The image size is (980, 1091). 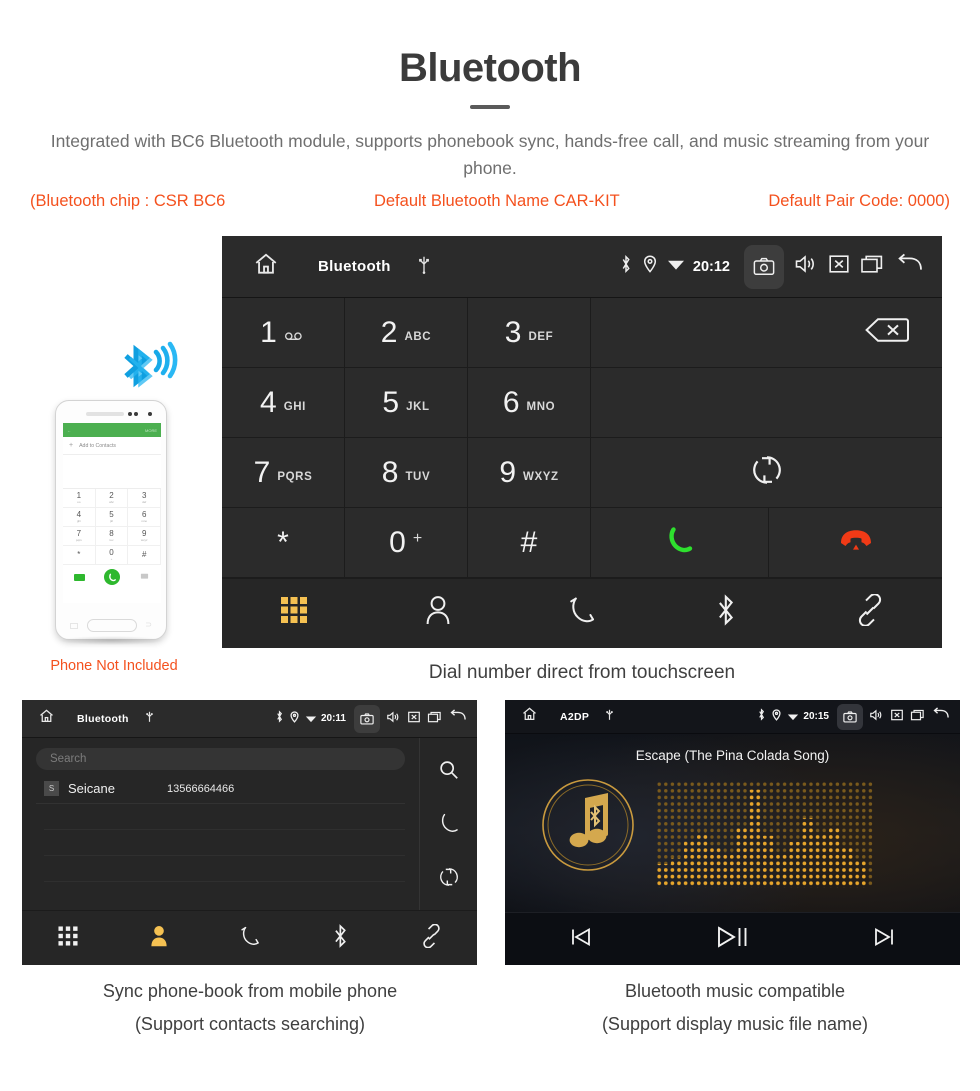 I want to click on next-track-icon, so click(x=884, y=939).